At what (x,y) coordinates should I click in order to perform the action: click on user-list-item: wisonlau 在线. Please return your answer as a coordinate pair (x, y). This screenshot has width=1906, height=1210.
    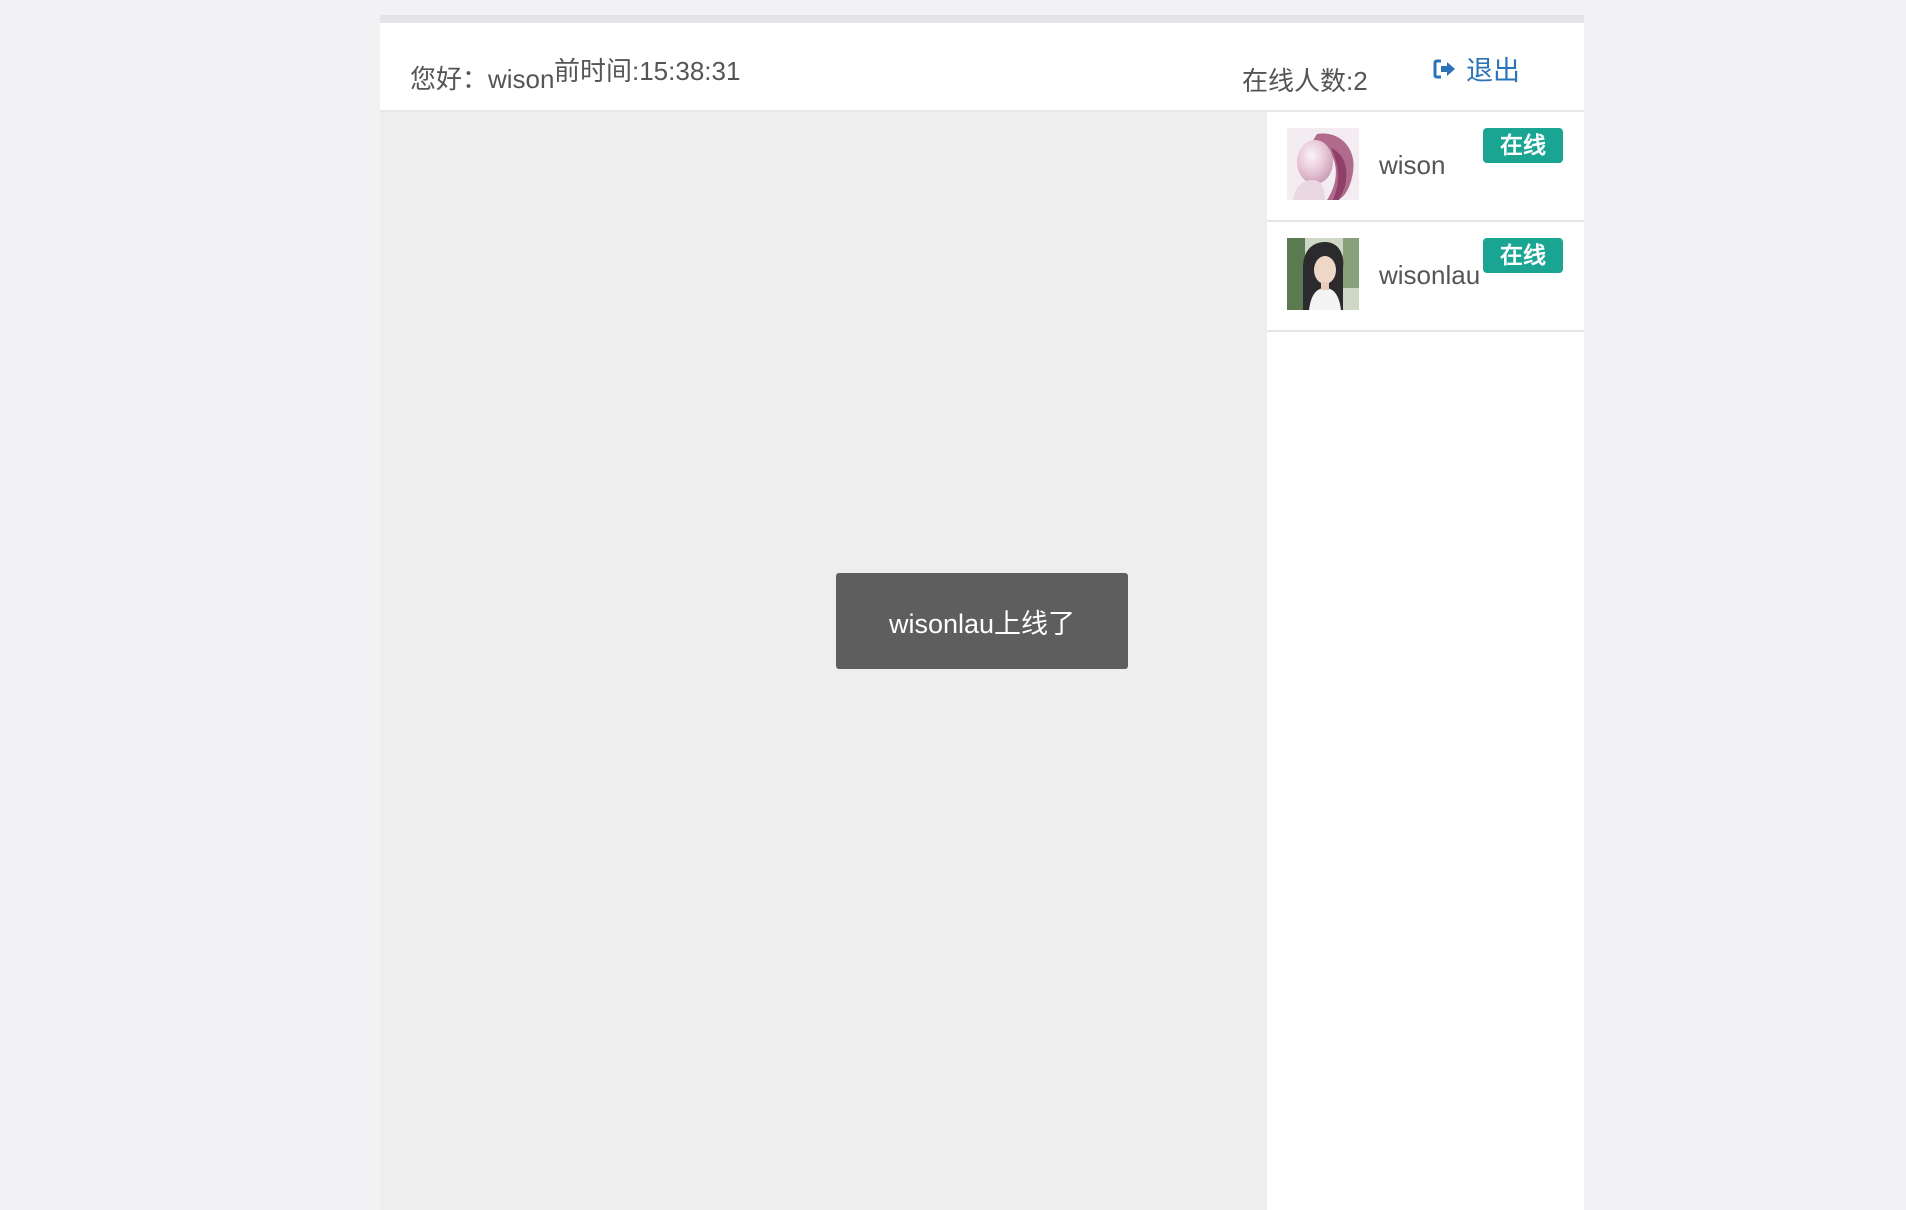
    Looking at the image, I should click on (1425, 277).